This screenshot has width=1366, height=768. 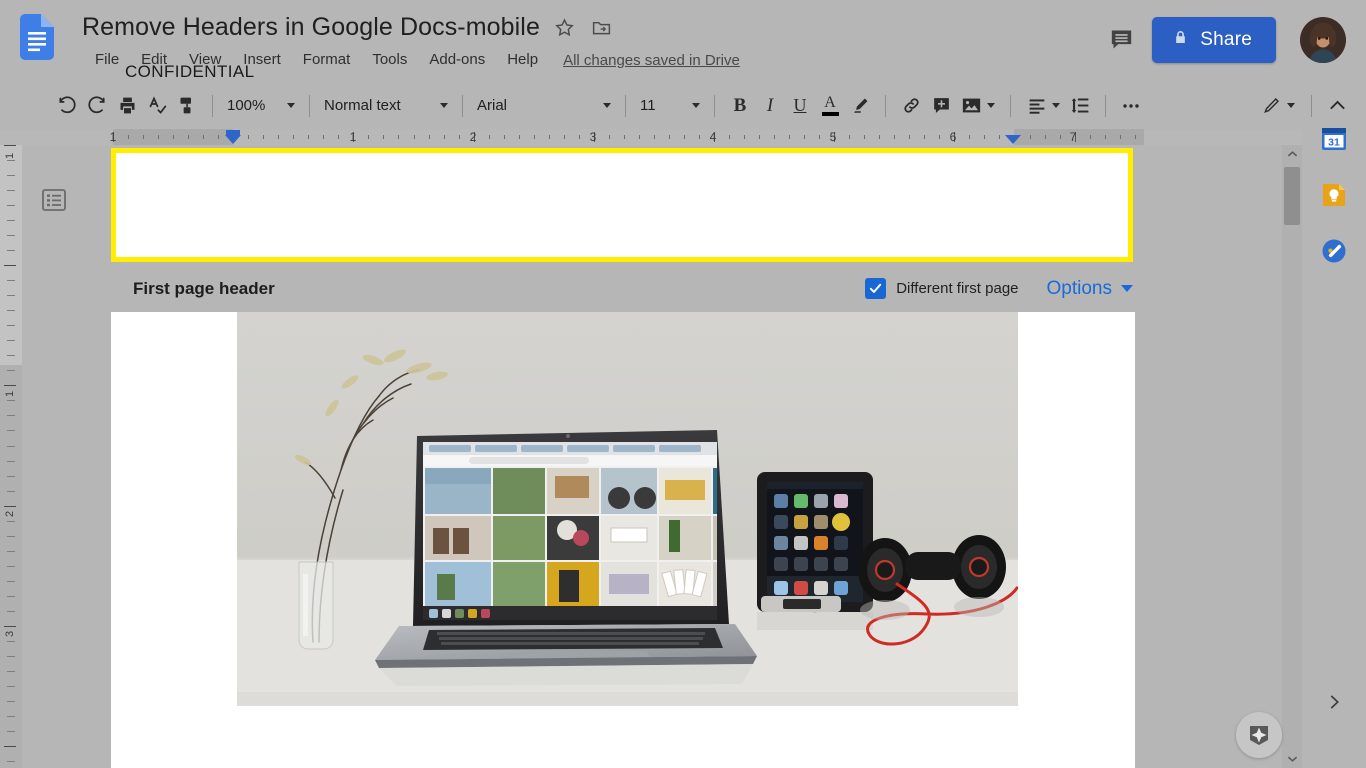 I want to click on zoom-dropdown: 100%, so click(x=261, y=106).